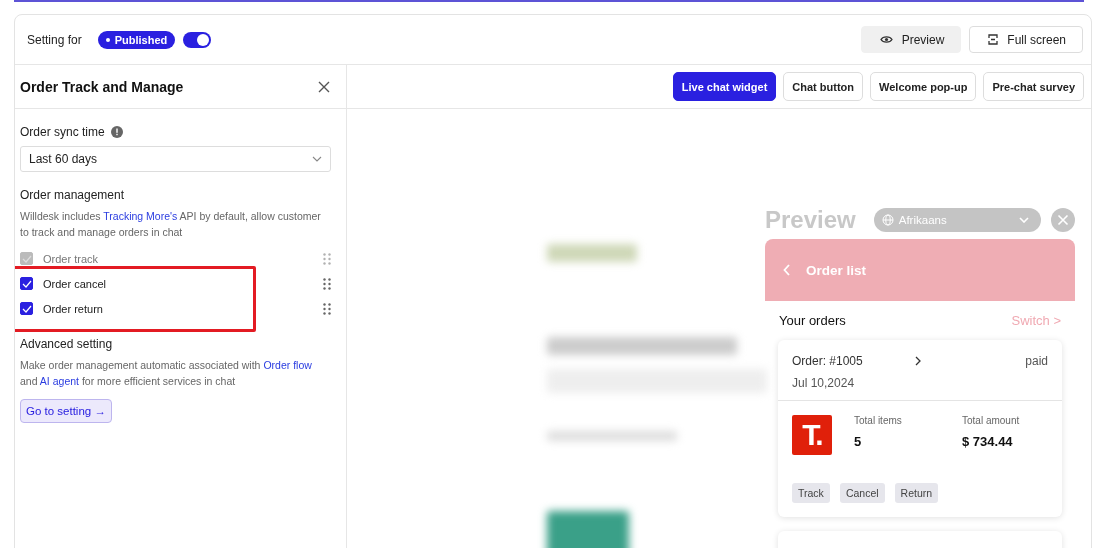 The width and height of the screenshot is (1098, 548). I want to click on tab: Welcome pop-up, so click(923, 86).